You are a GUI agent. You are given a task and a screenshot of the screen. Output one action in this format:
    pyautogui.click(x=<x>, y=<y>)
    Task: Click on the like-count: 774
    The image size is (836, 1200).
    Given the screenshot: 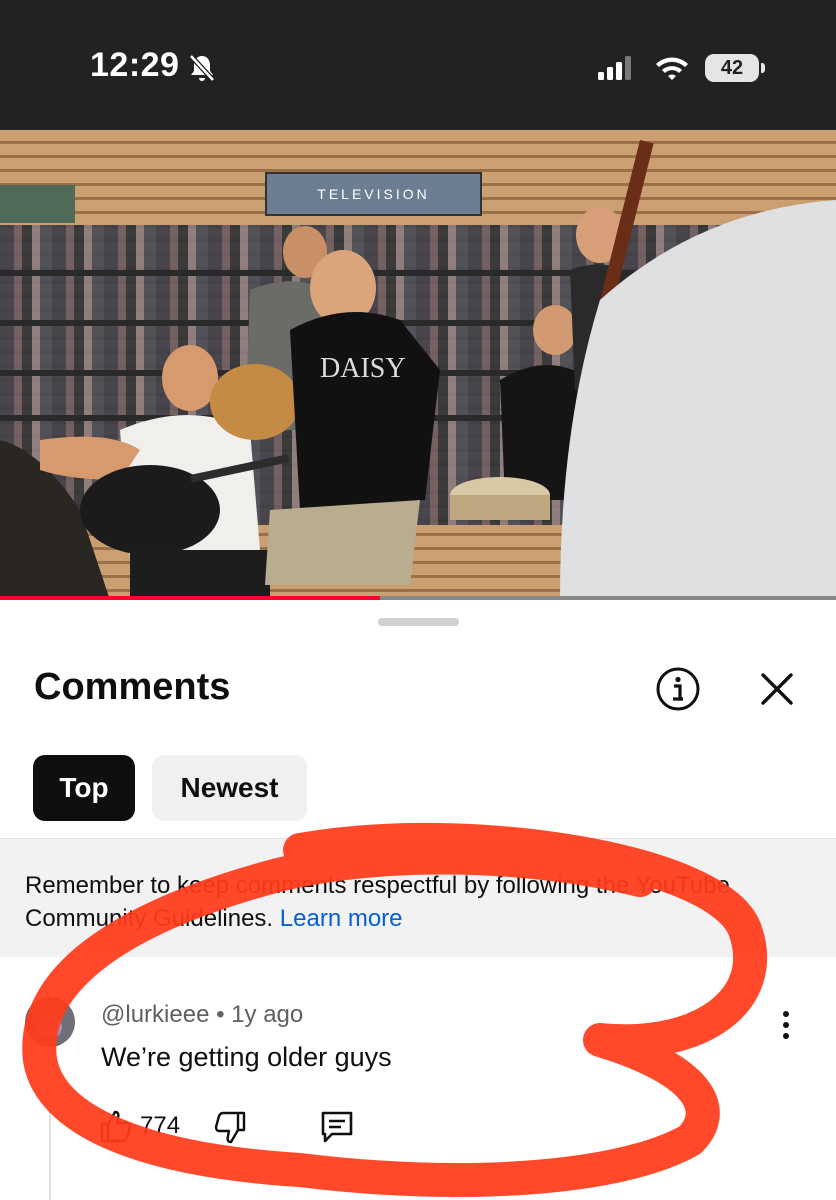 What is the action you would take?
    pyautogui.click(x=160, y=1125)
    